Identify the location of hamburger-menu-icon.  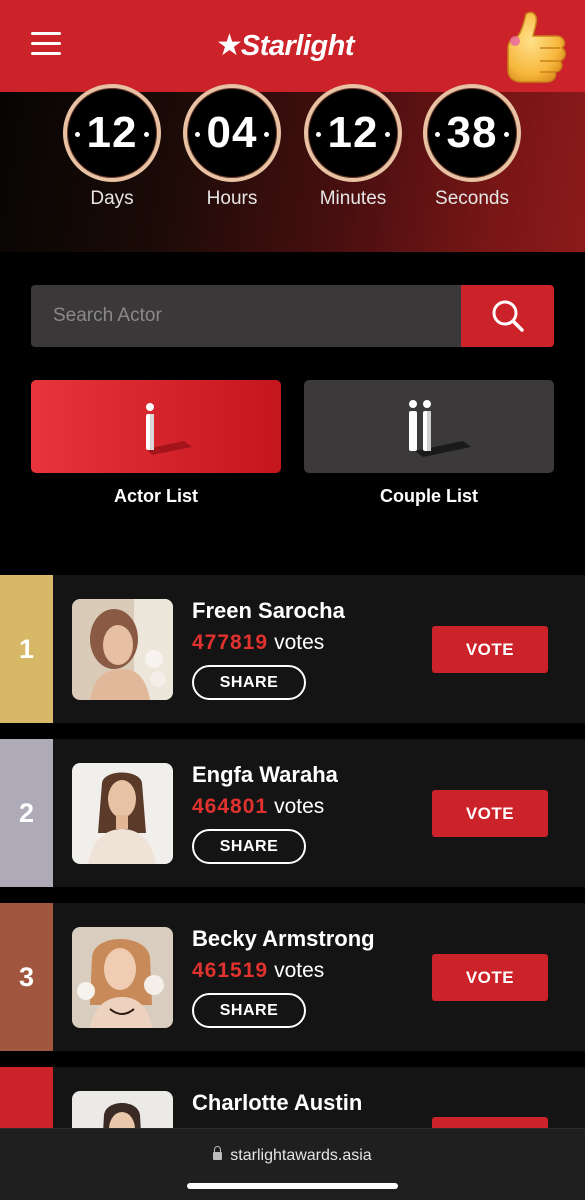
(46, 44).